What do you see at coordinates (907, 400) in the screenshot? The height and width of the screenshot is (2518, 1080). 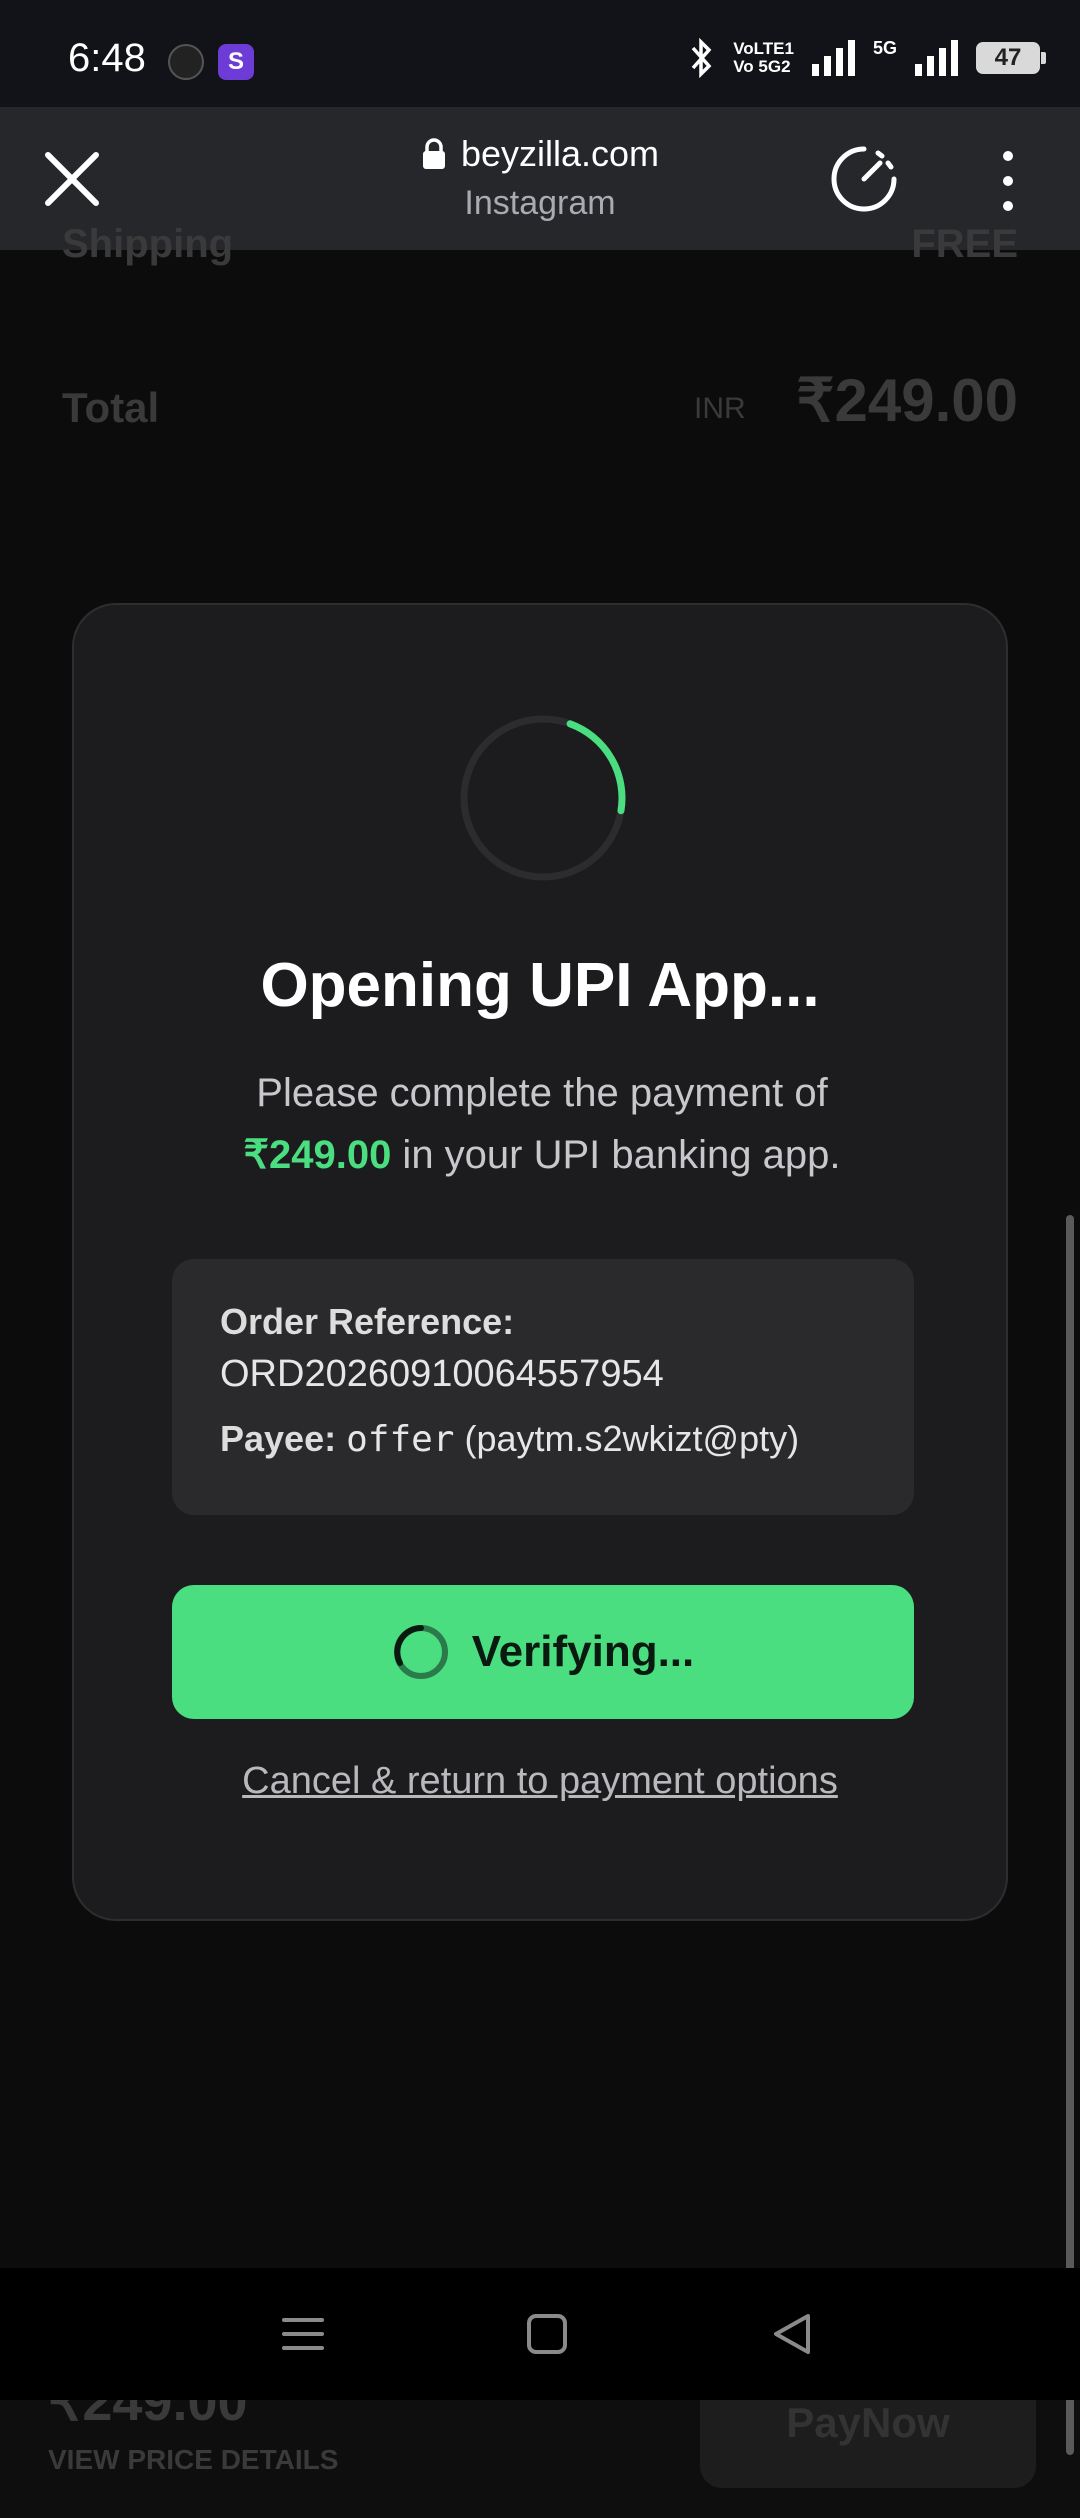 I see `total-value: ₹249.00` at bounding box center [907, 400].